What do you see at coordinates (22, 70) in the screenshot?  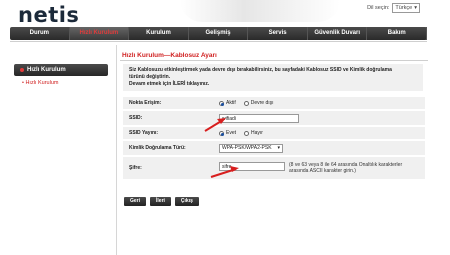 I see `bullet-icon` at bounding box center [22, 70].